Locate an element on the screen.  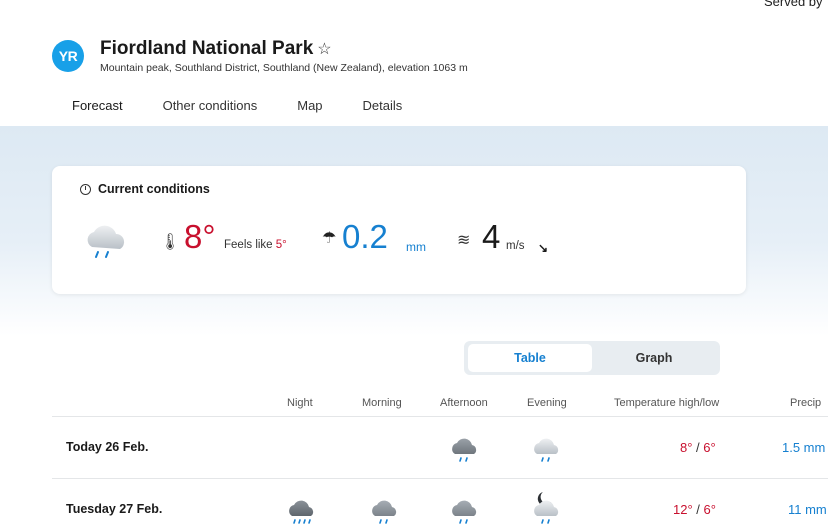
temperature-high: 8° is located at coordinates (686, 447).